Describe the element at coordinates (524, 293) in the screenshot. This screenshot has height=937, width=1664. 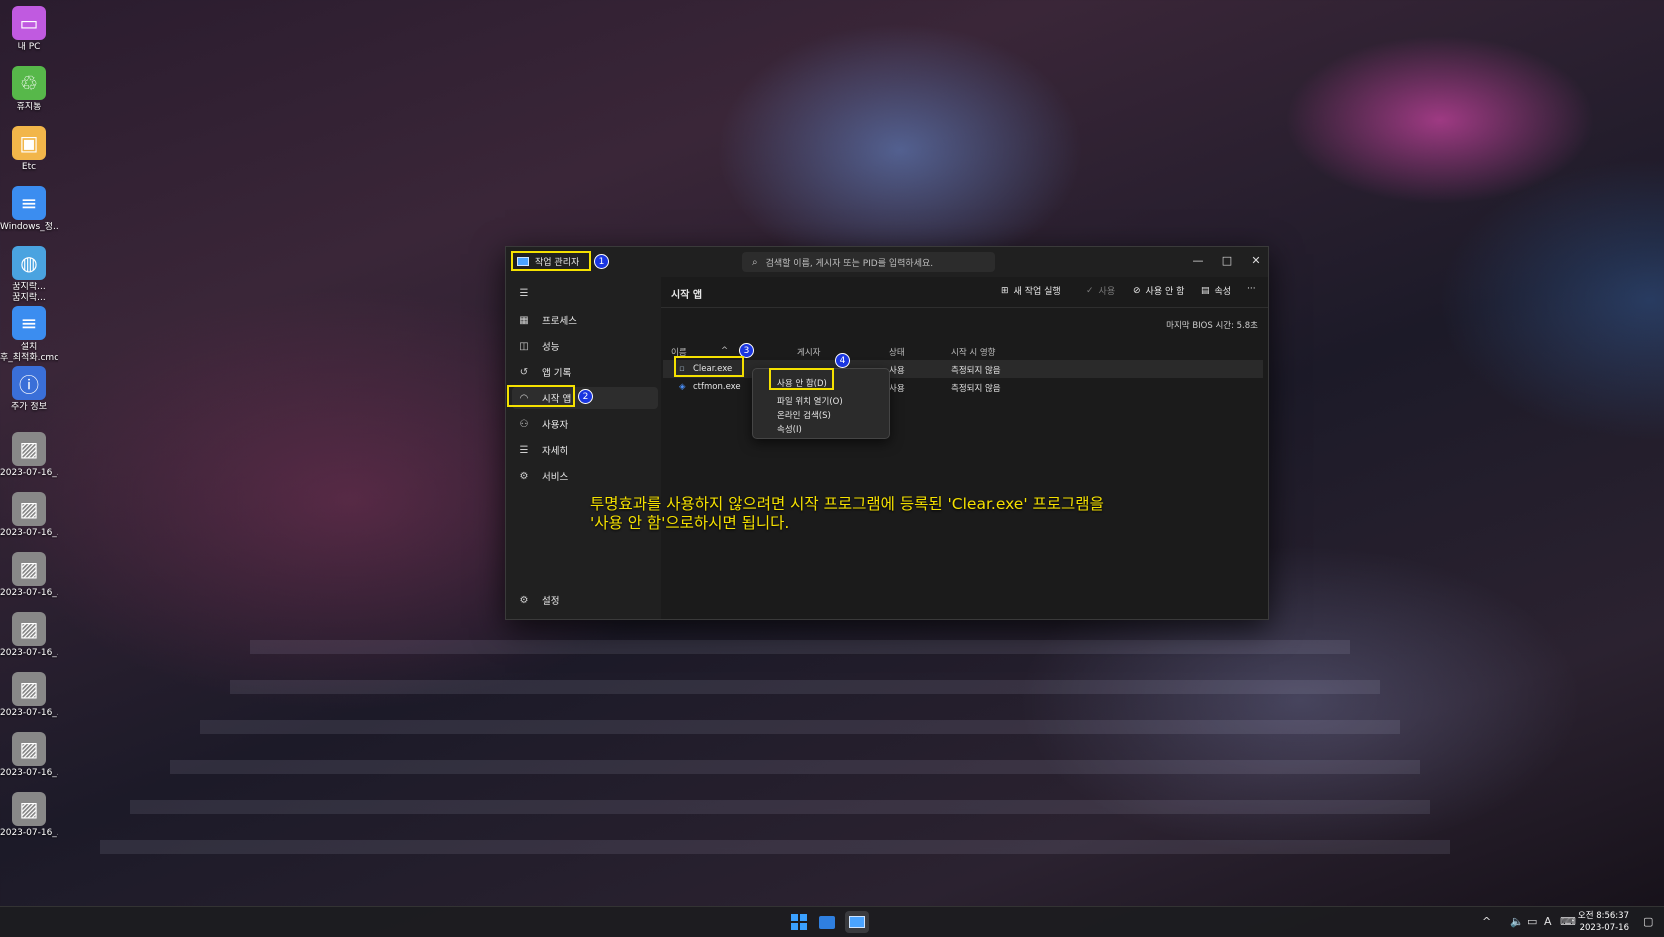
I see `hamburger-icon: ☰` at that location.